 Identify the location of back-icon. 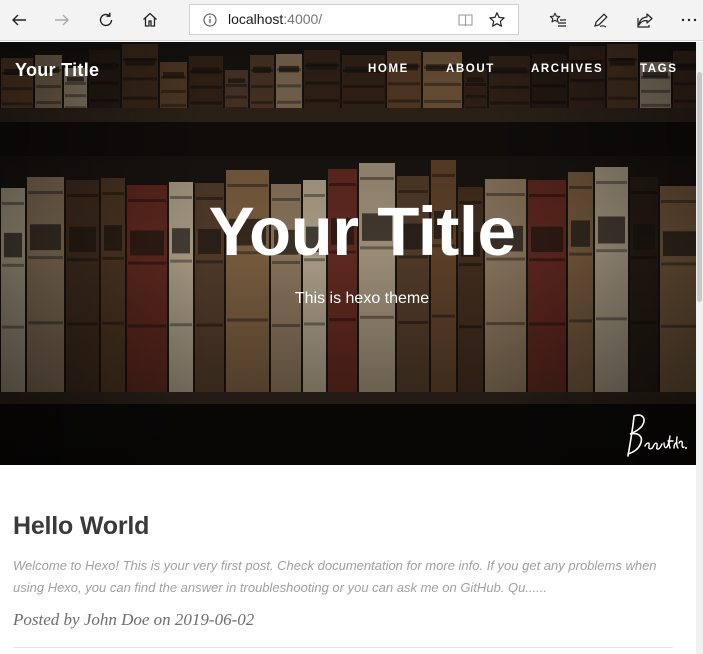
(19, 20).